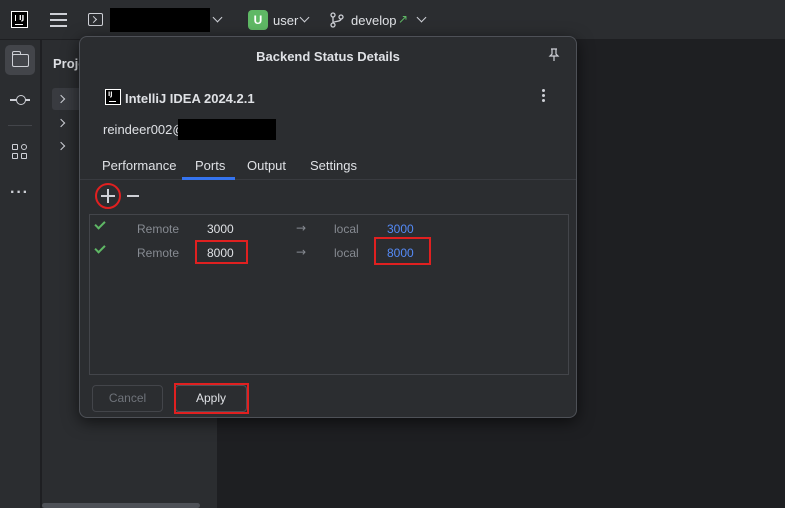  What do you see at coordinates (58, 20) in the screenshot?
I see `main-menu-icon` at bounding box center [58, 20].